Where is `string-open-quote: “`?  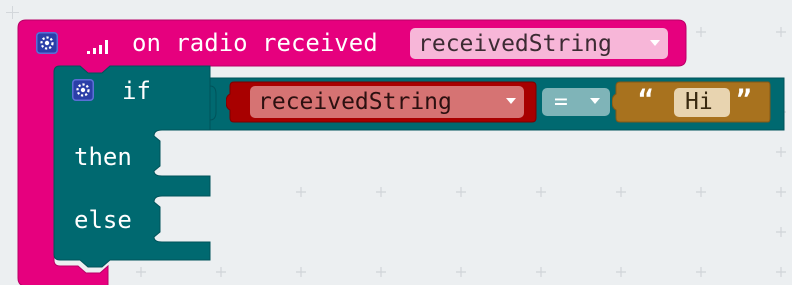 string-open-quote: “ is located at coordinates (646, 100).